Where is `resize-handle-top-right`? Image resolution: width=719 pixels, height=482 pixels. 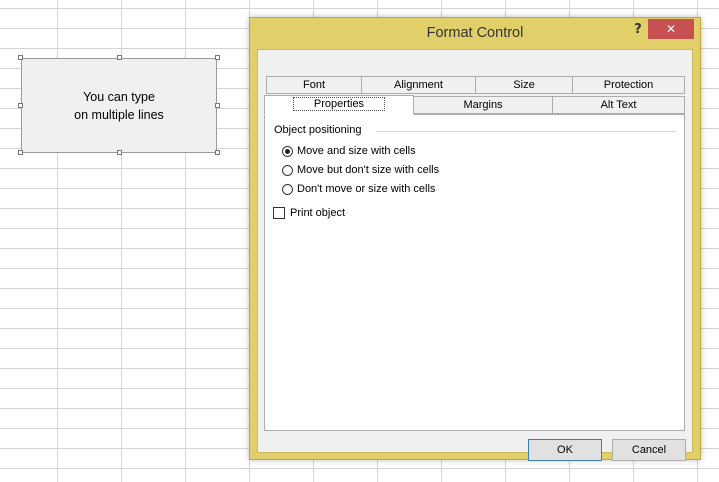 resize-handle-top-right is located at coordinates (217, 57).